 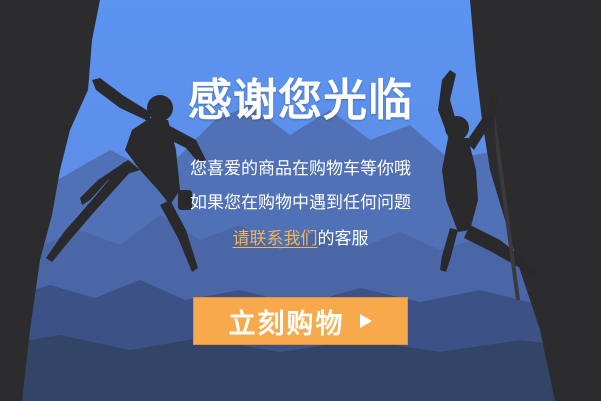 I want to click on shop-now-button: 立刻购物, so click(x=300, y=321).